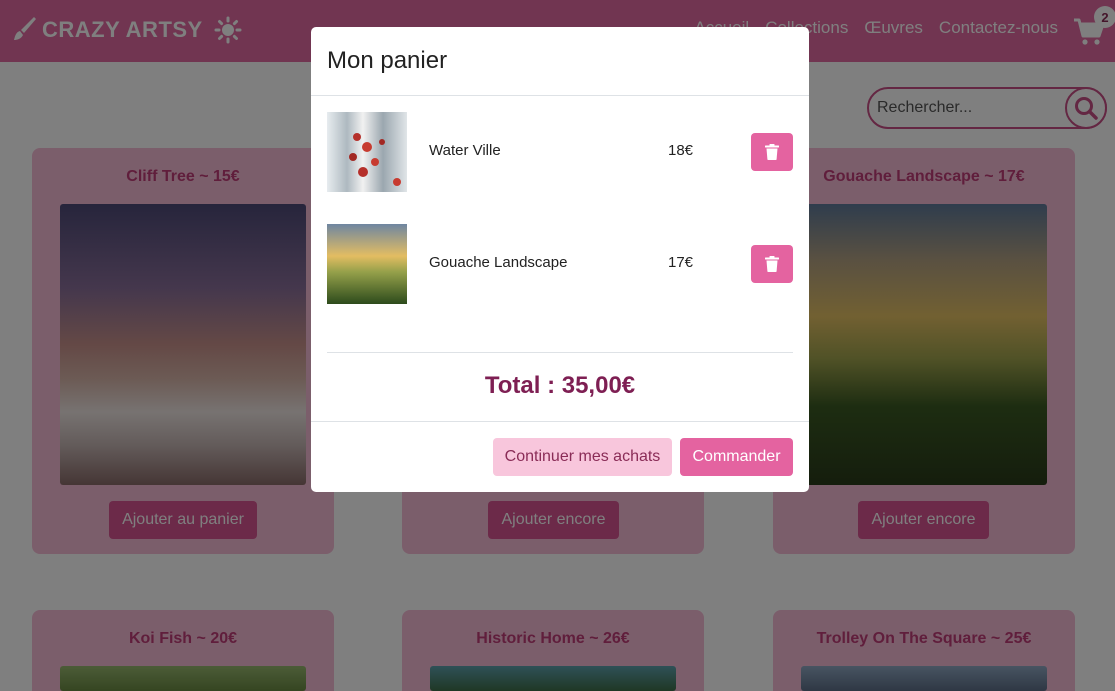  I want to click on cart-item-price: 17€, so click(681, 262).